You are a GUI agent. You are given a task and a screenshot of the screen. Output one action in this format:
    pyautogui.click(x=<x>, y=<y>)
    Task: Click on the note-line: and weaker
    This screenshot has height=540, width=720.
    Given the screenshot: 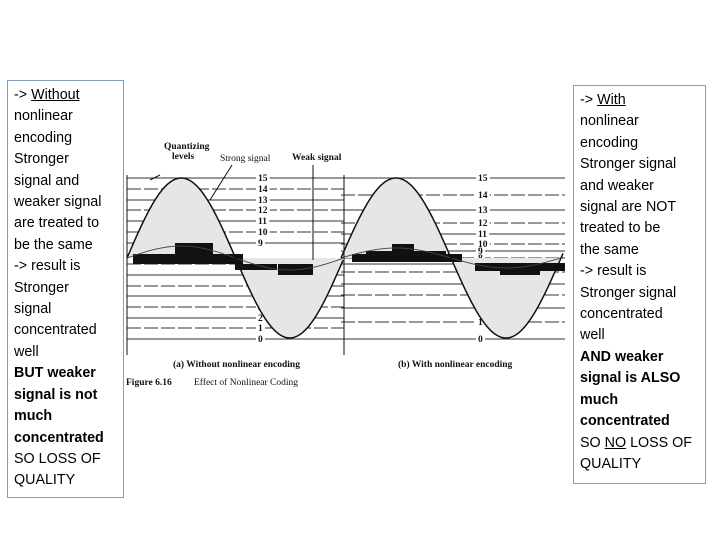 What is the action you would take?
    pyautogui.click(x=639, y=186)
    